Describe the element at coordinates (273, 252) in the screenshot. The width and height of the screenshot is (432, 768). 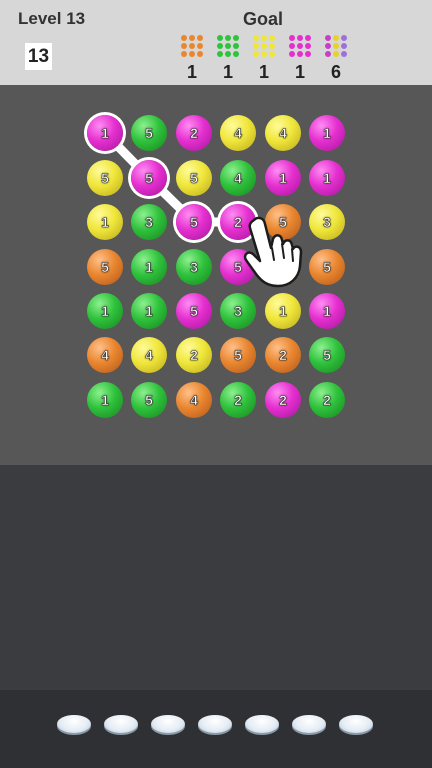
I see `pointing-hand-icon` at that location.